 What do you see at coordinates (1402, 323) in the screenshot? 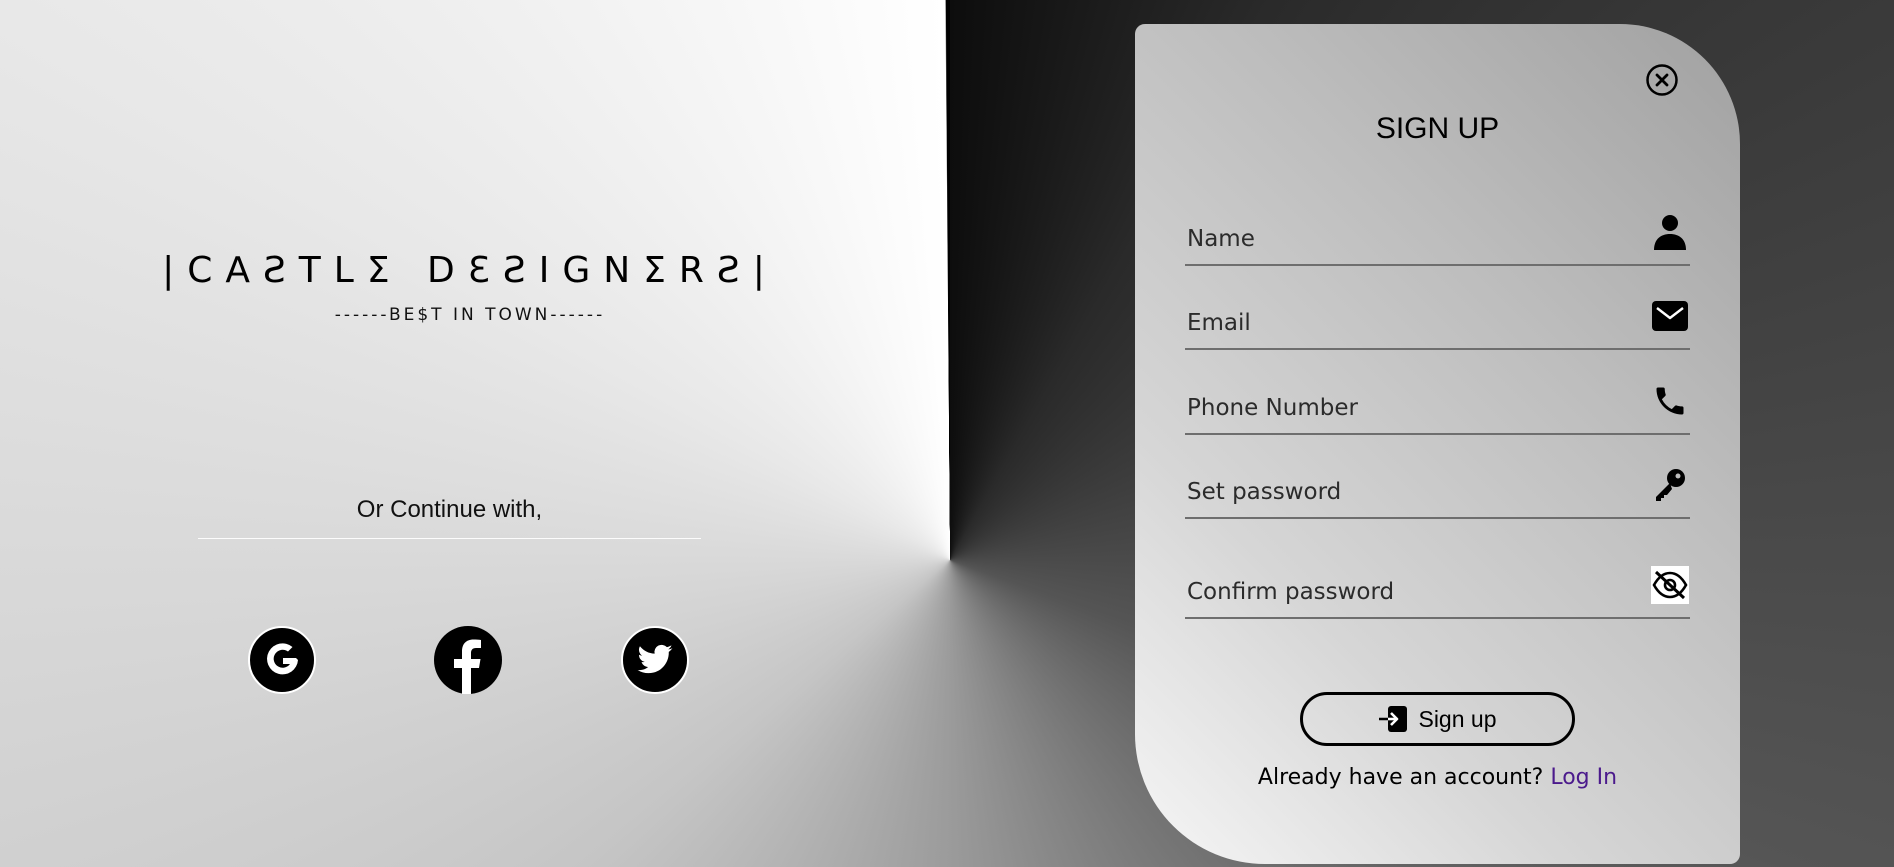
I see `email-input` at bounding box center [1402, 323].